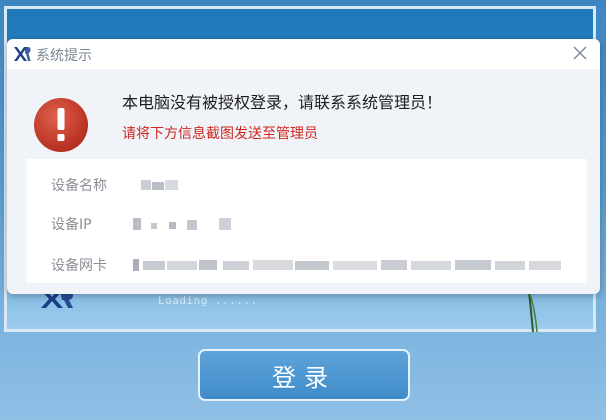  I want to click on unauthorized-message: 本电脑没有被授权登录，请联系系统管理员！, so click(282, 102).